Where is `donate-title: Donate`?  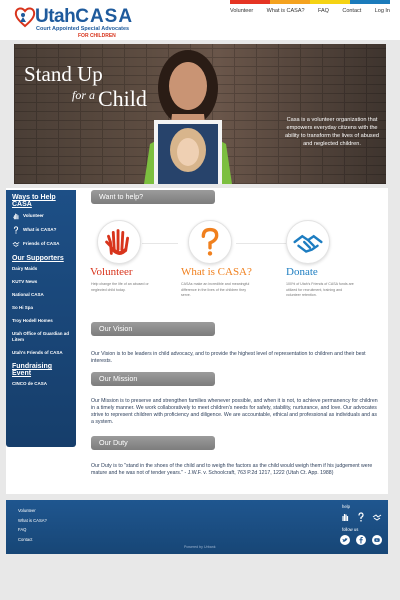
donate-title: Donate is located at coordinates (302, 272).